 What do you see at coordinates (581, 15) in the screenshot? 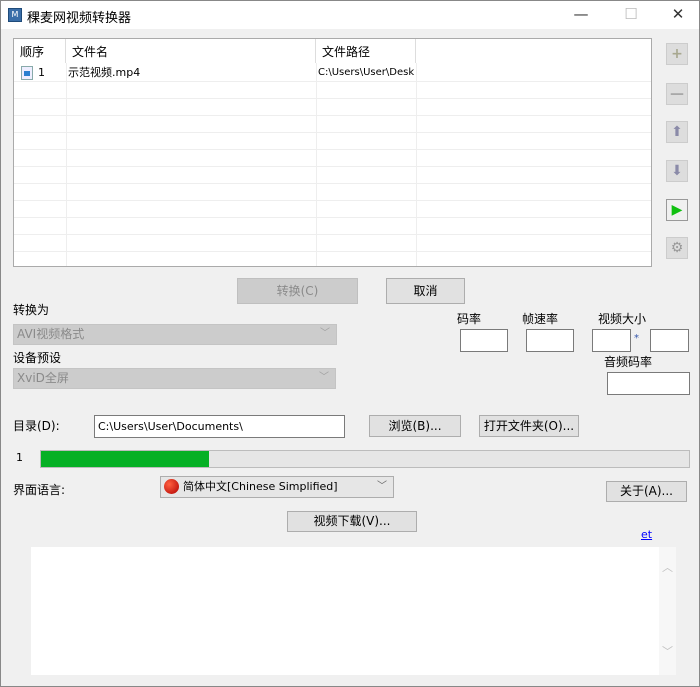
I see `minimize-button: —` at bounding box center [581, 15].